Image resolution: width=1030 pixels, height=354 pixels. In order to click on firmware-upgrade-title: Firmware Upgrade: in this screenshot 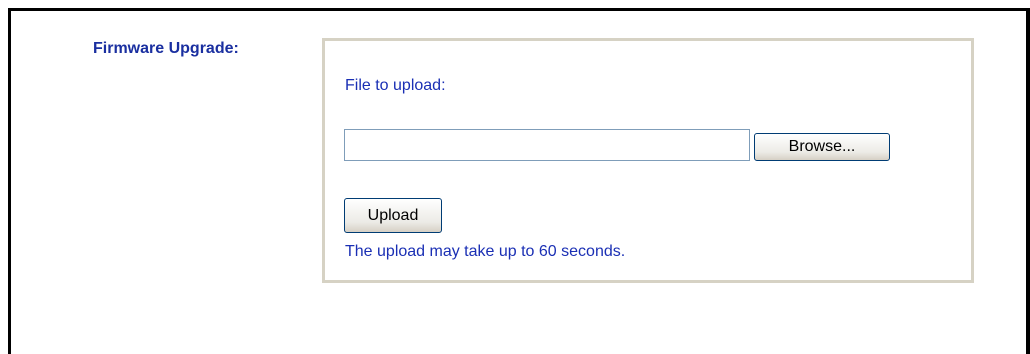, I will do `click(166, 48)`.